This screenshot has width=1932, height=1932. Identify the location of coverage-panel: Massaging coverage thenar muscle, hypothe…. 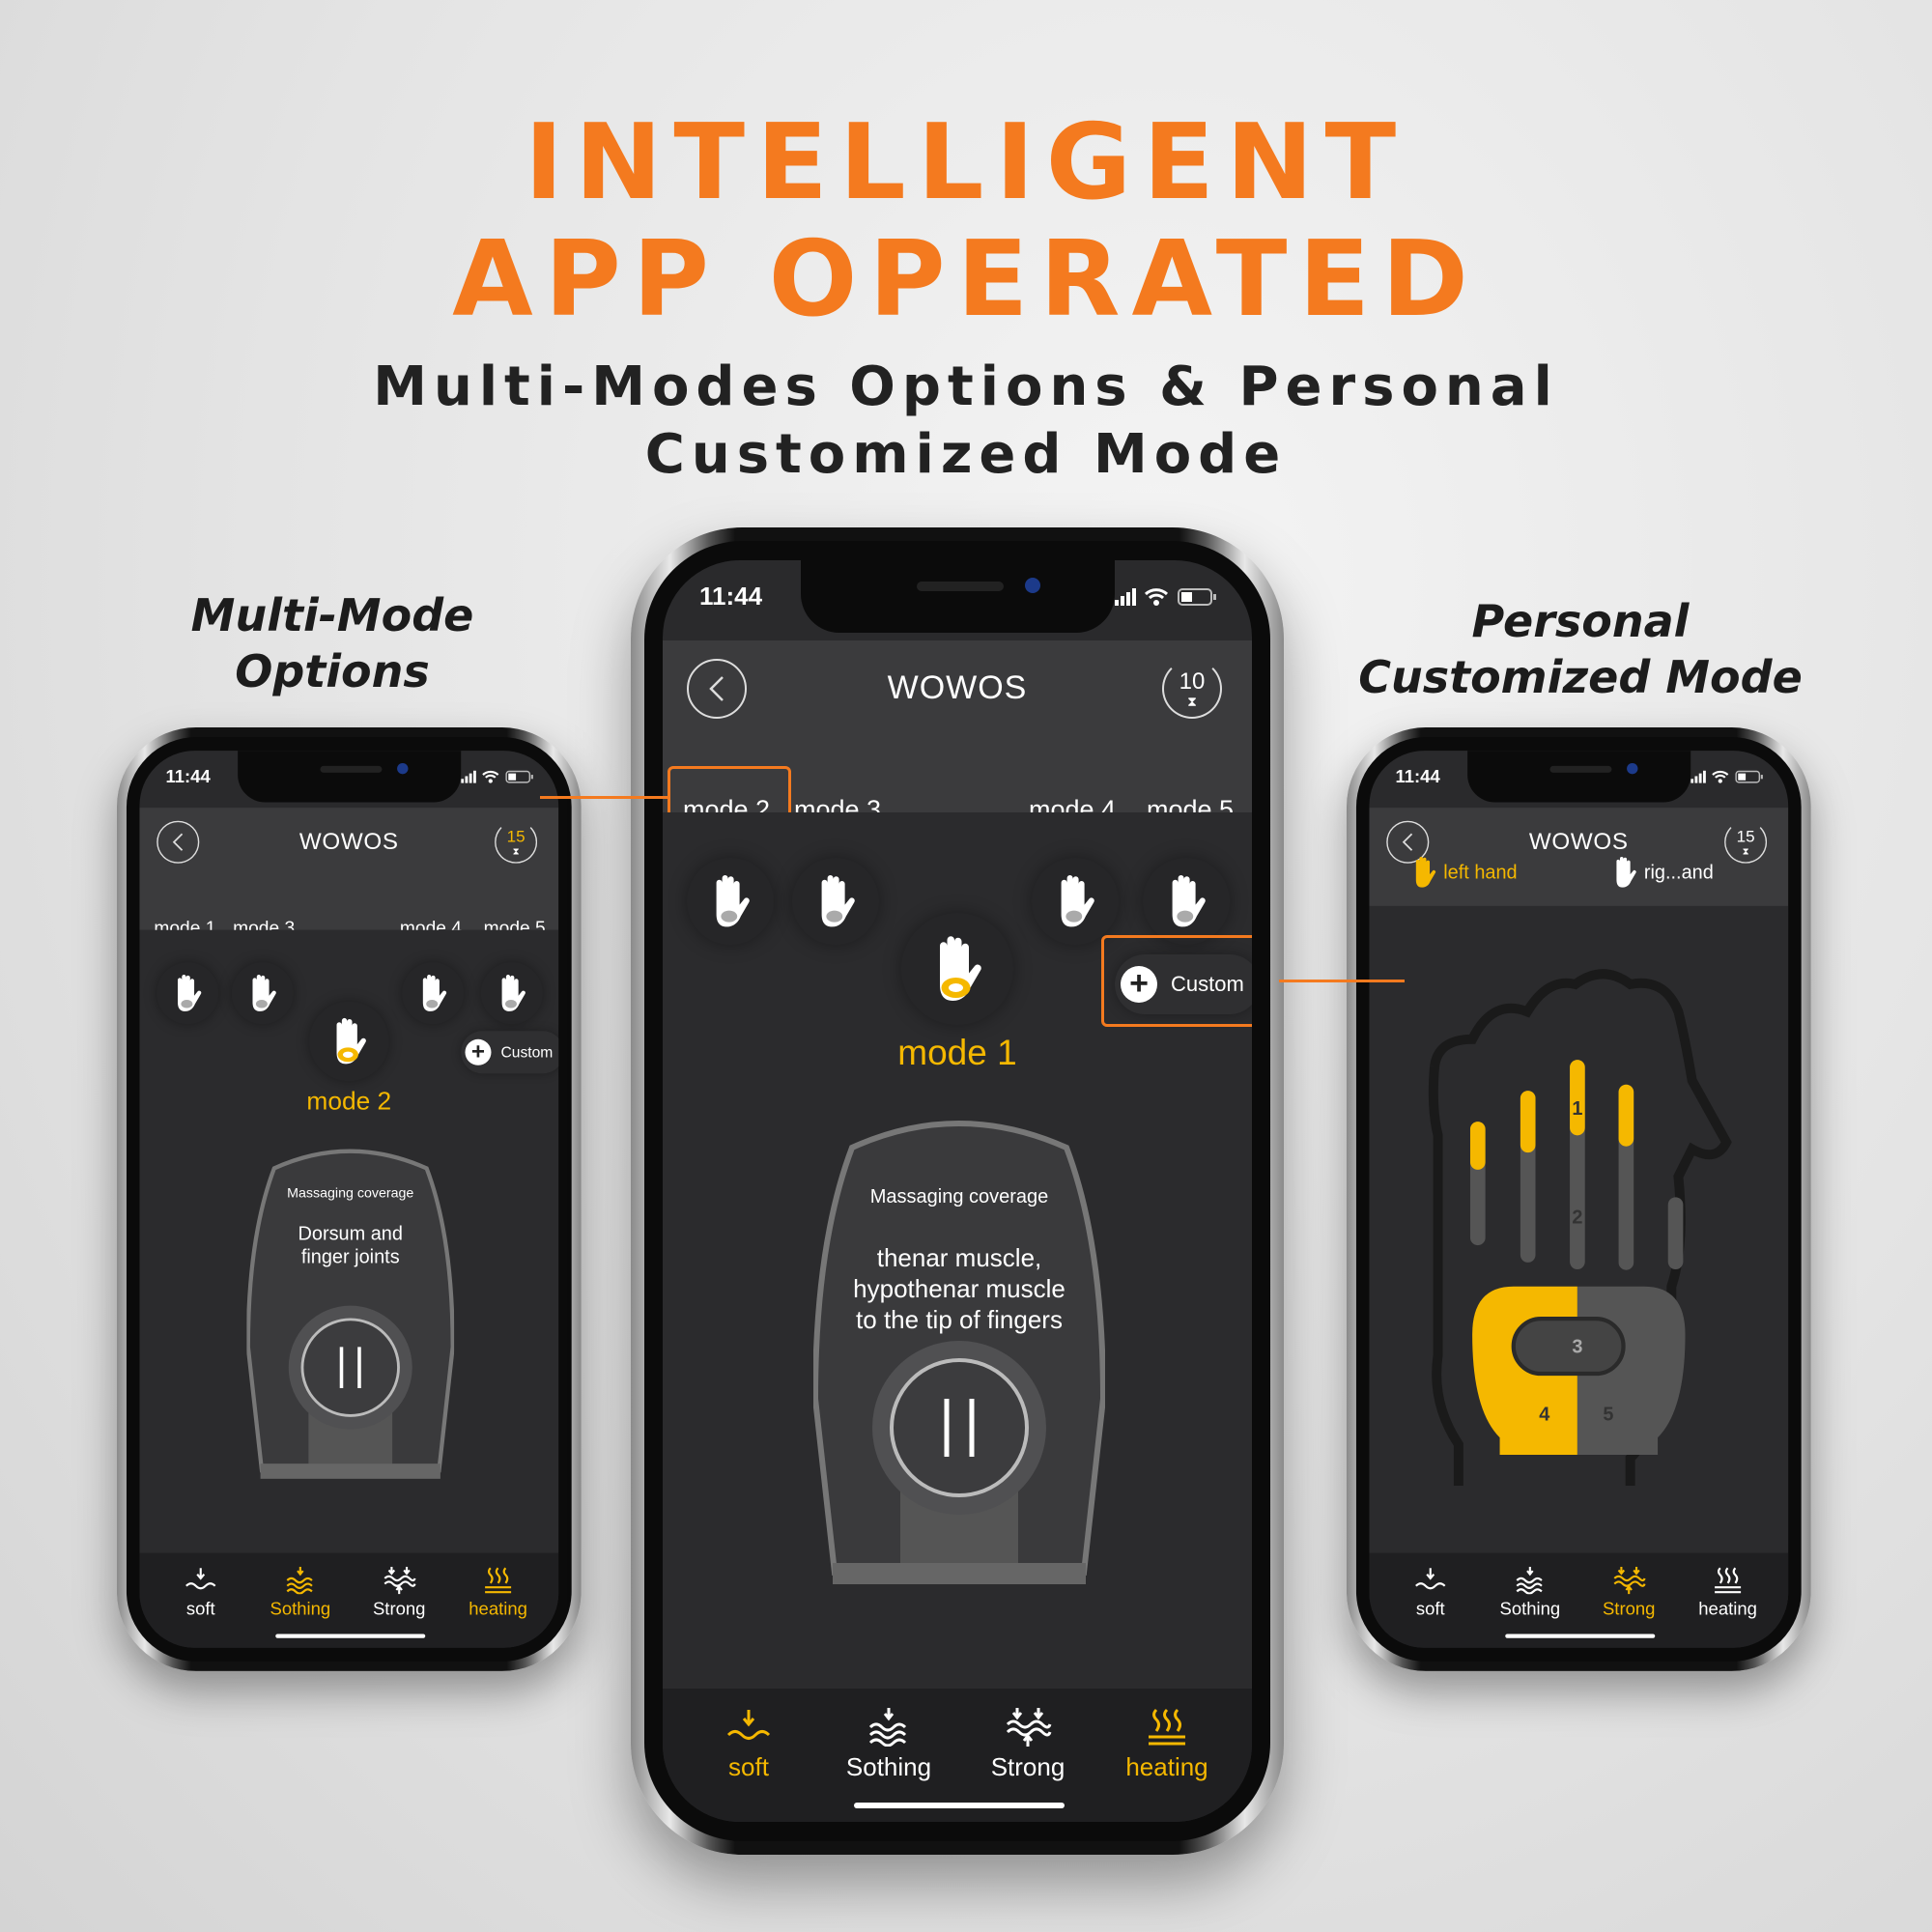
(959, 1355).